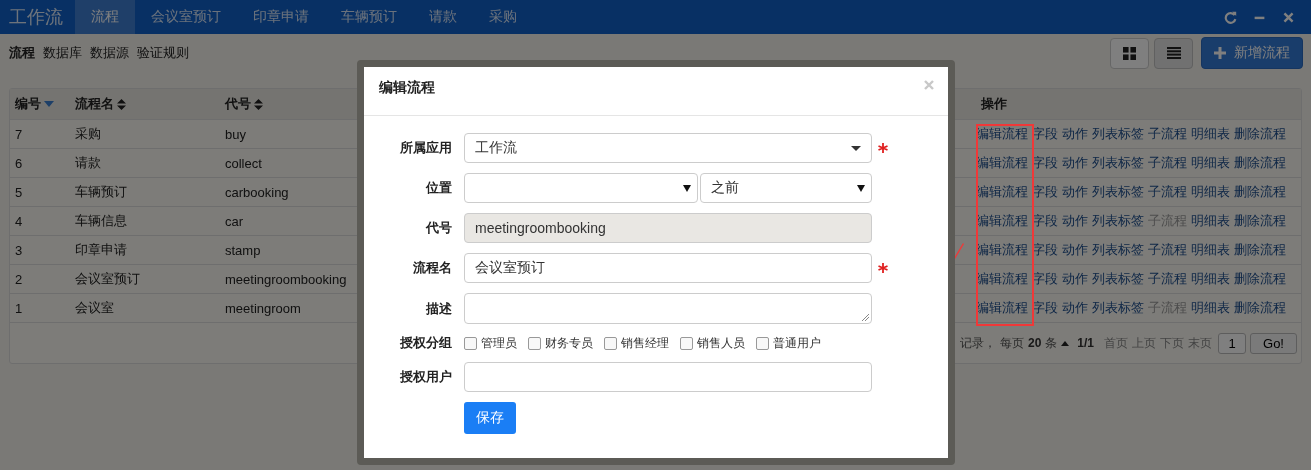  Describe the element at coordinates (668, 268) in the screenshot. I see `input-field: 会议室预订` at that location.